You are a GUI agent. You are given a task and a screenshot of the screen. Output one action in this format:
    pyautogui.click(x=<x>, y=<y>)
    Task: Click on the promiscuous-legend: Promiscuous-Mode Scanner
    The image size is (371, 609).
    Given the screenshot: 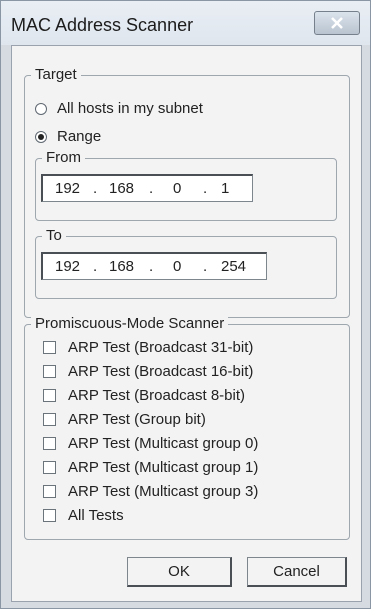 What is the action you would take?
    pyautogui.click(x=130, y=323)
    